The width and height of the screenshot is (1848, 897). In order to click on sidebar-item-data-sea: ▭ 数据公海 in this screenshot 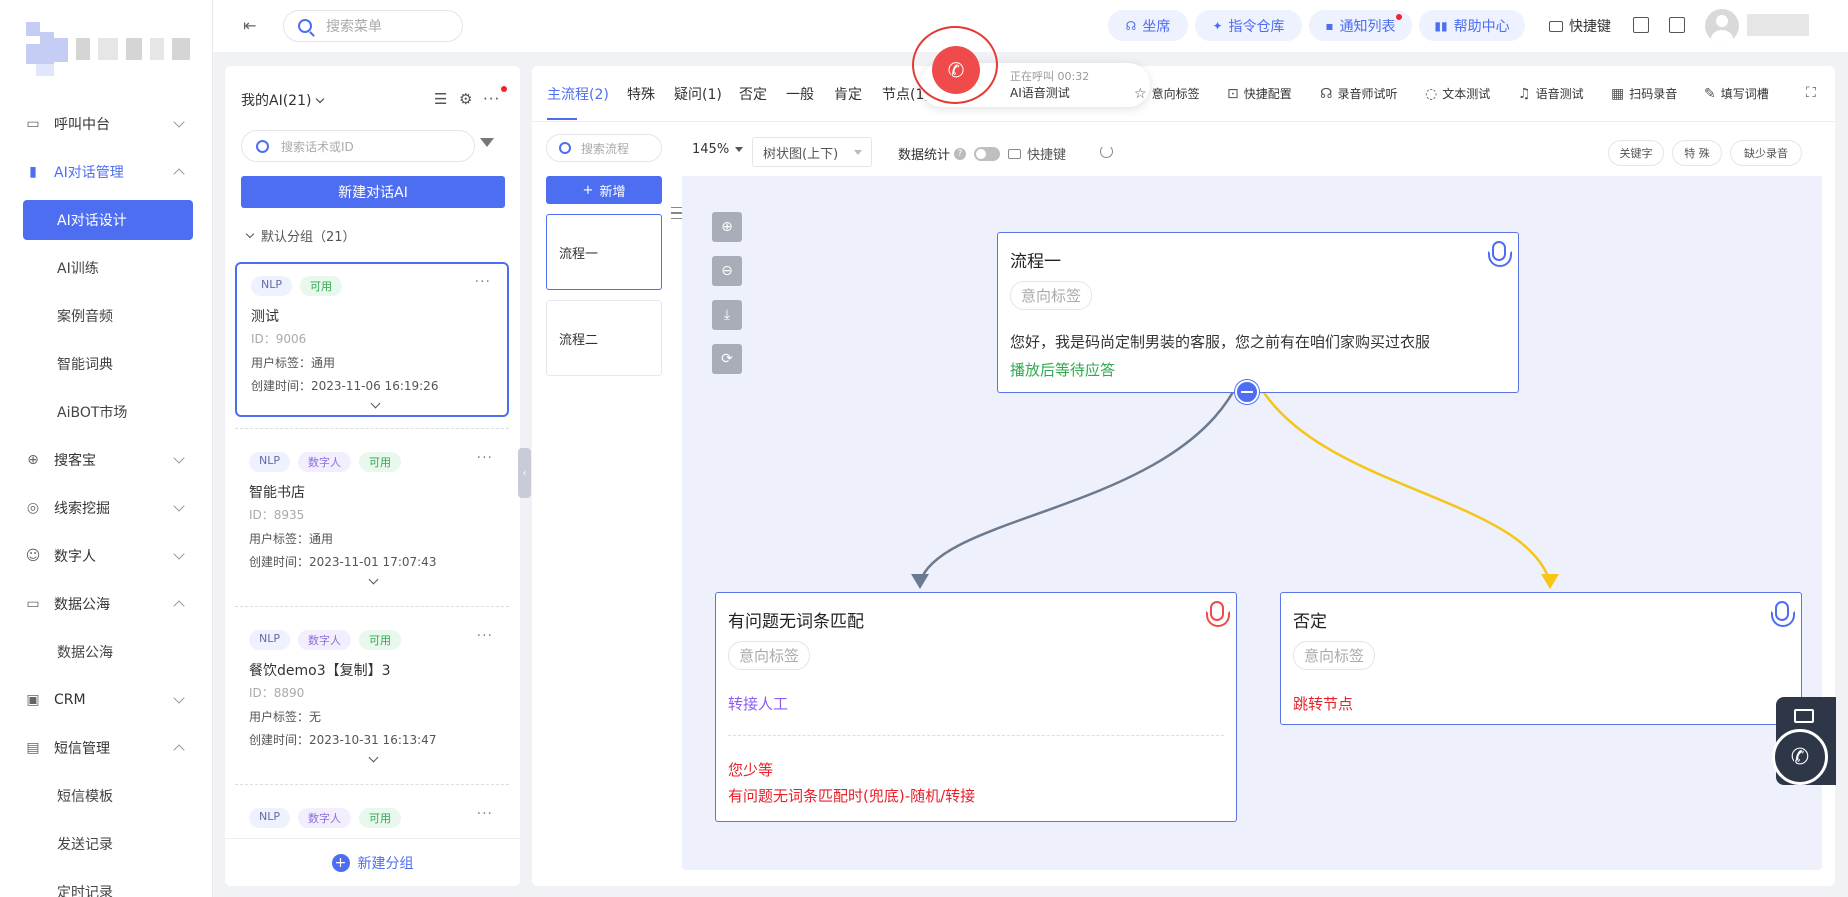, I will do `click(106, 604)`.